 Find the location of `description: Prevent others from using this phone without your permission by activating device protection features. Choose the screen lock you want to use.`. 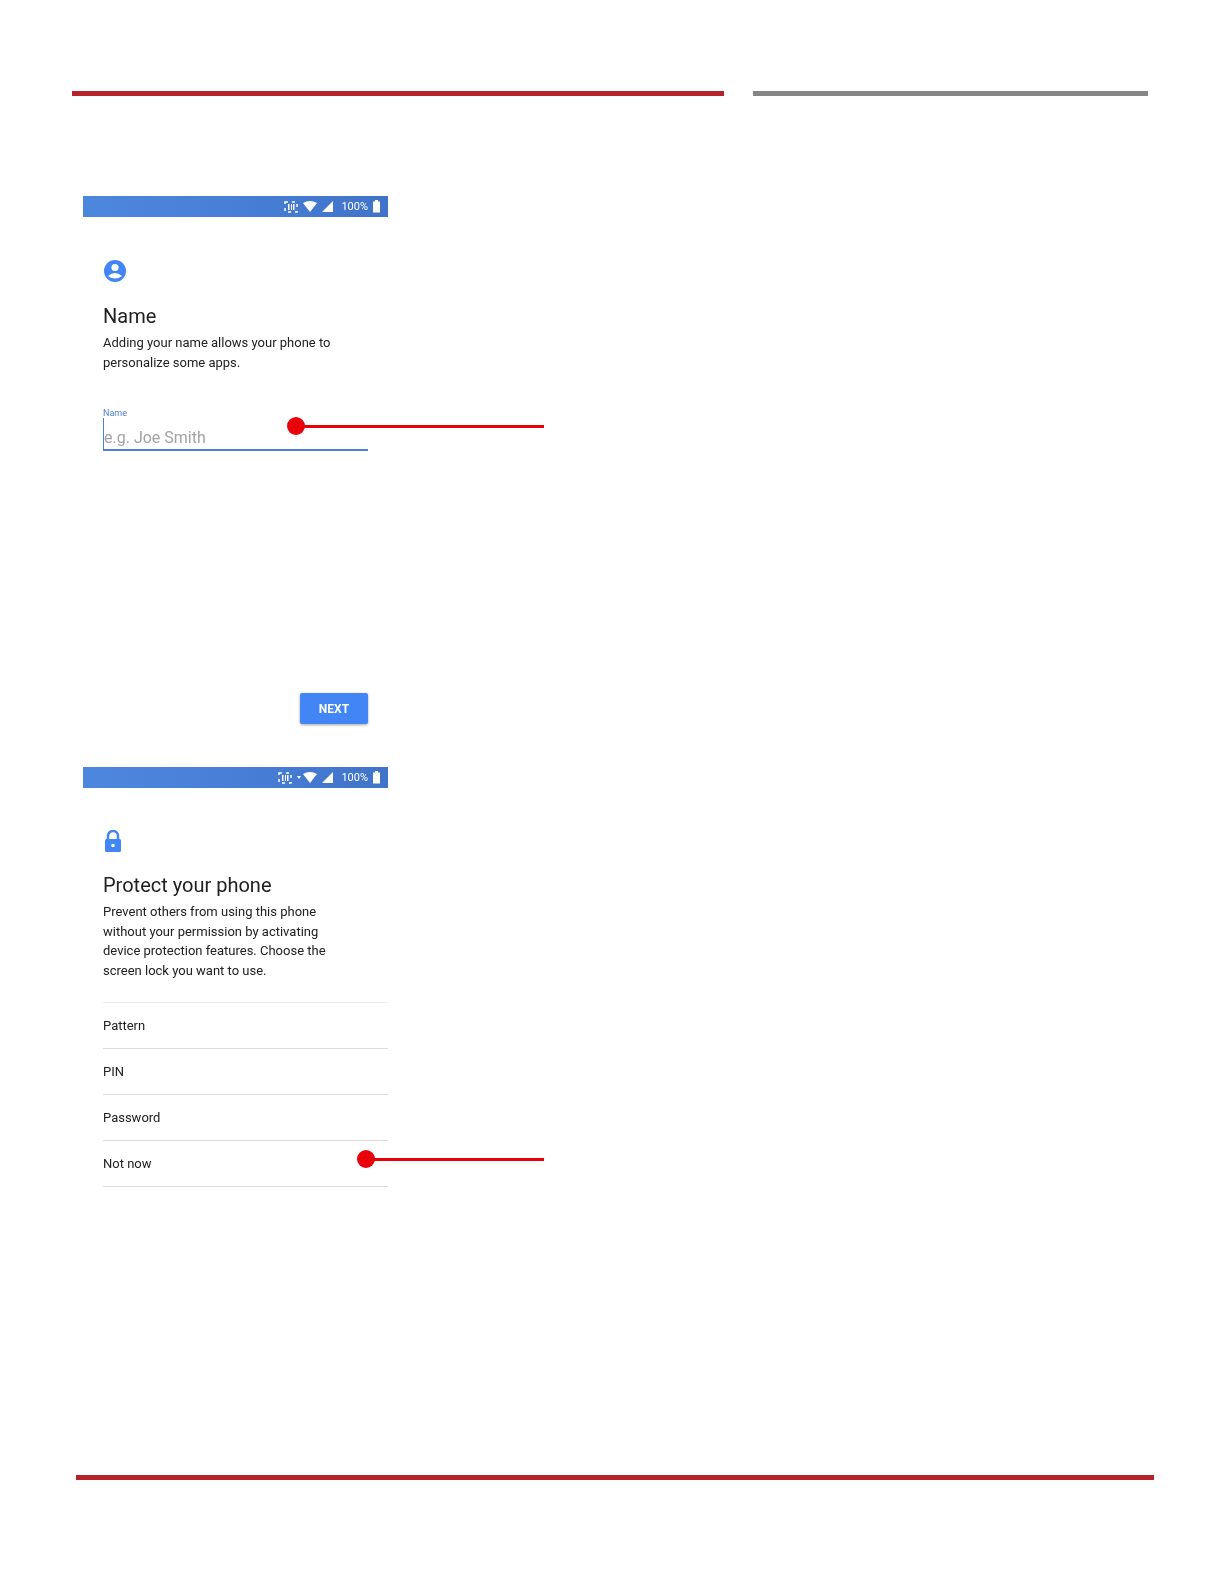

description: Prevent others from using this phone without your permission by activating device protection features. Choose the screen lock you want to use. is located at coordinates (215, 941).